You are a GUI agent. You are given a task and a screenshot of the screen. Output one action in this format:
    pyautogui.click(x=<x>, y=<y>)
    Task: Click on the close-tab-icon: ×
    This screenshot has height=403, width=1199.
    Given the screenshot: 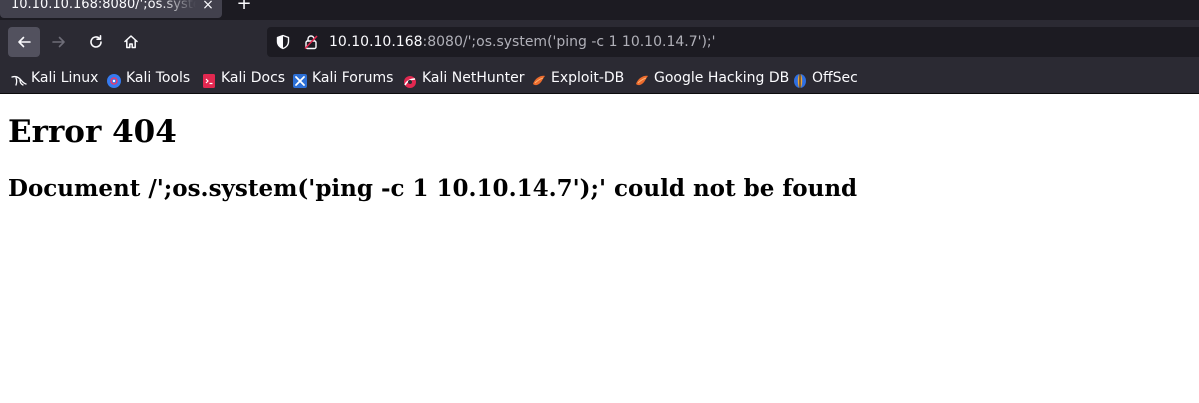 What is the action you would take?
    pyautogui.click(x=208, y=9)
    